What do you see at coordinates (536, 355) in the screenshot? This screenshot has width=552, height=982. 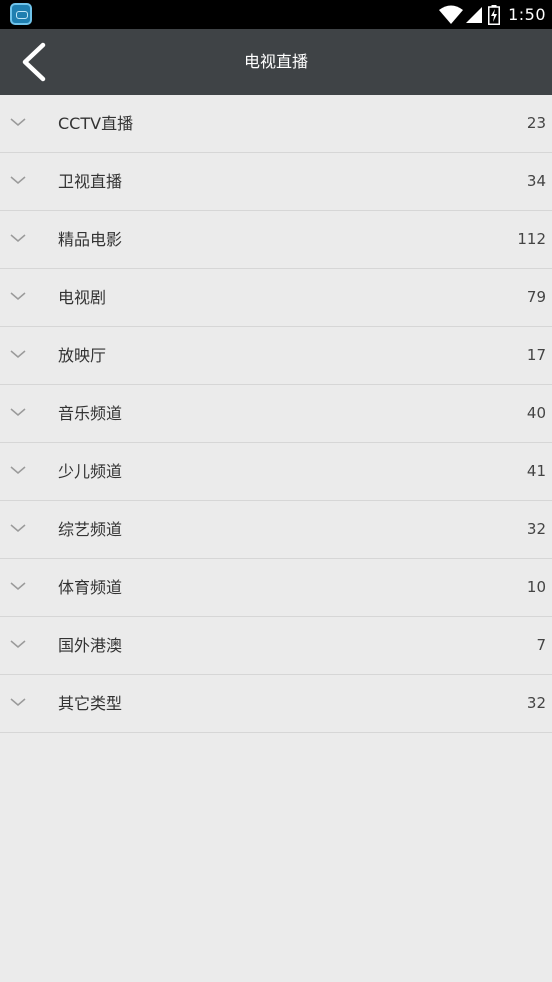 I see `list-item-count: 17` at bounding box center [536, 355].